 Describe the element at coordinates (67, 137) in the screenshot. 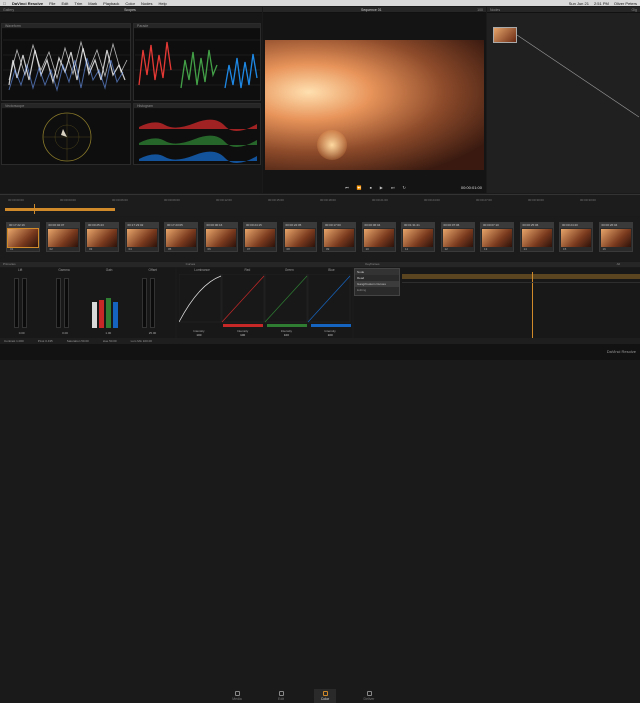

I see `vectorscope-graph` at that location.